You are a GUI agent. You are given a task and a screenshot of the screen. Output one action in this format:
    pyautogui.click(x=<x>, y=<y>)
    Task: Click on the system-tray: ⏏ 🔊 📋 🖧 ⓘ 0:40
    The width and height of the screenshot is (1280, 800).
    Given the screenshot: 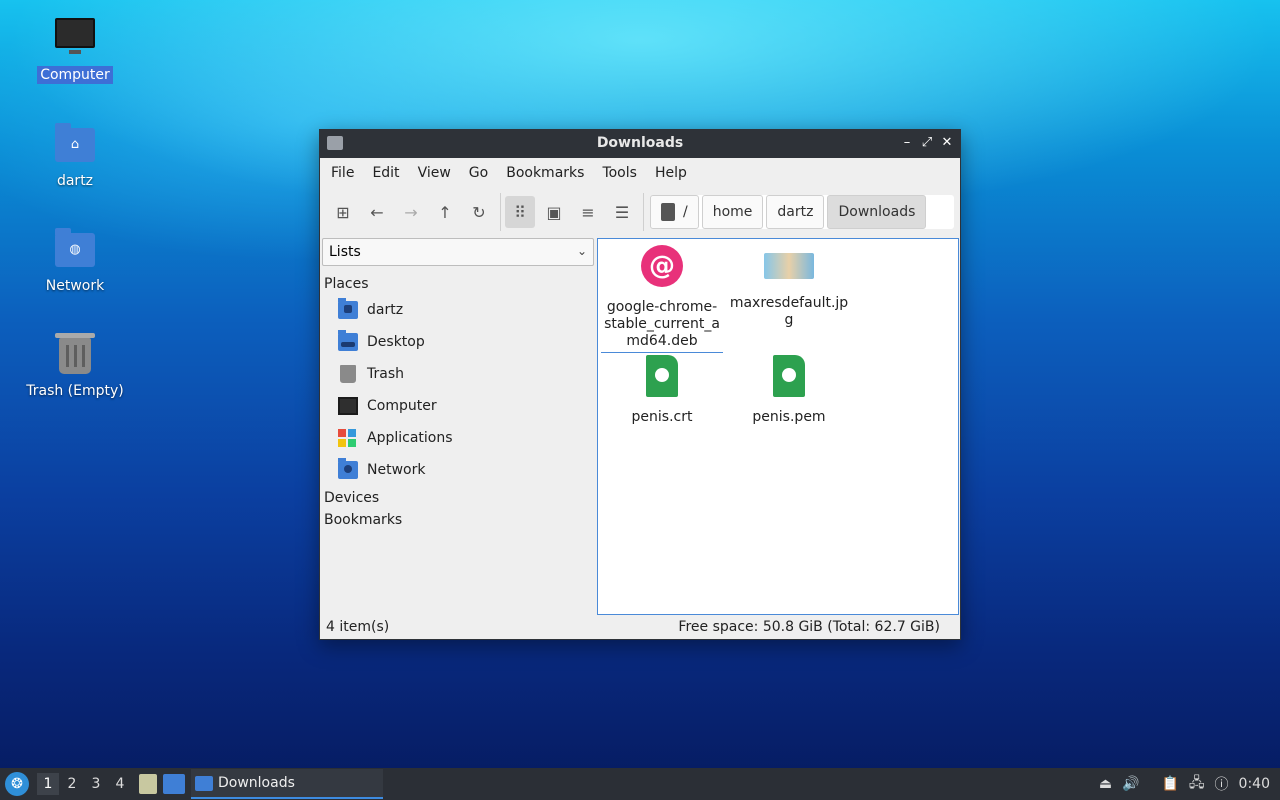 What is the action you would take?
    pyautogui.click(x=1189, y=784)
    